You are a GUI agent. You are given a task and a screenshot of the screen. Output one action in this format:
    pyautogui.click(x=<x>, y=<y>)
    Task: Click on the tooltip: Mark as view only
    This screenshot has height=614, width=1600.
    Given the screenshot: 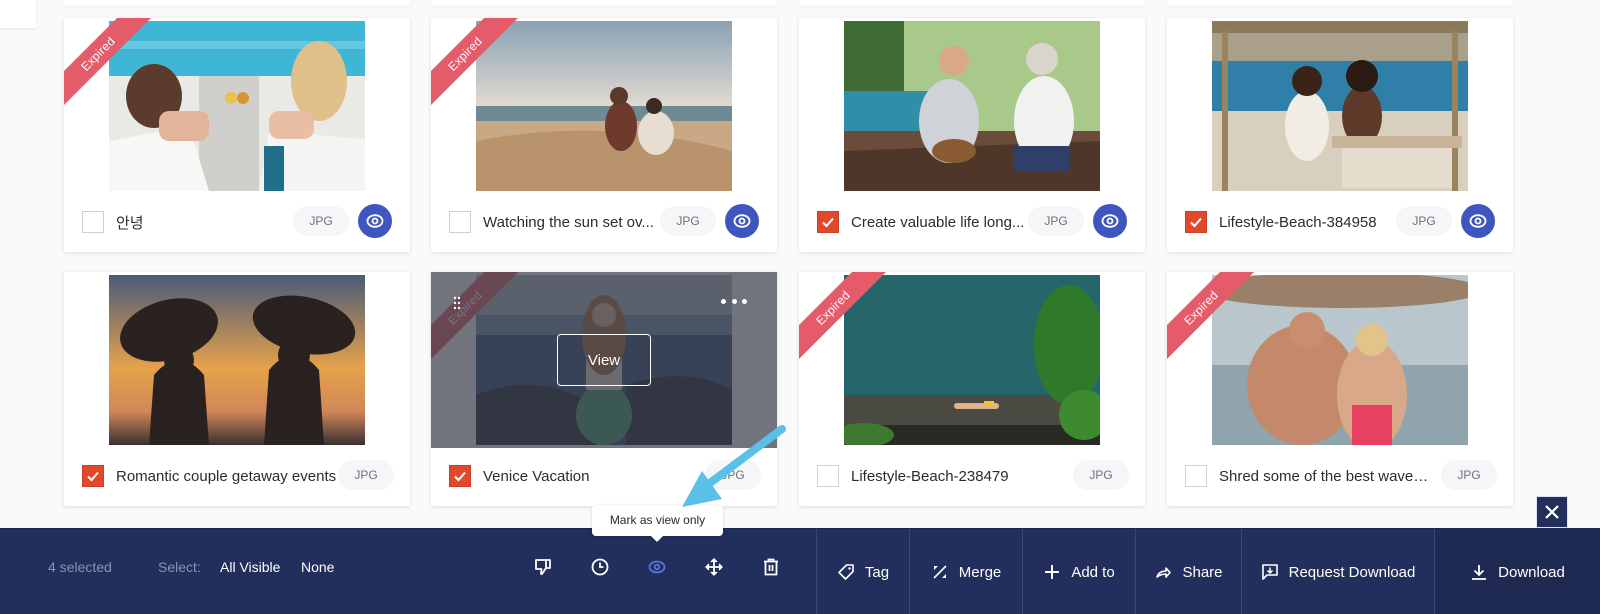 What is the action you would take?
    pyautogui.click(x=657, y=523)
    